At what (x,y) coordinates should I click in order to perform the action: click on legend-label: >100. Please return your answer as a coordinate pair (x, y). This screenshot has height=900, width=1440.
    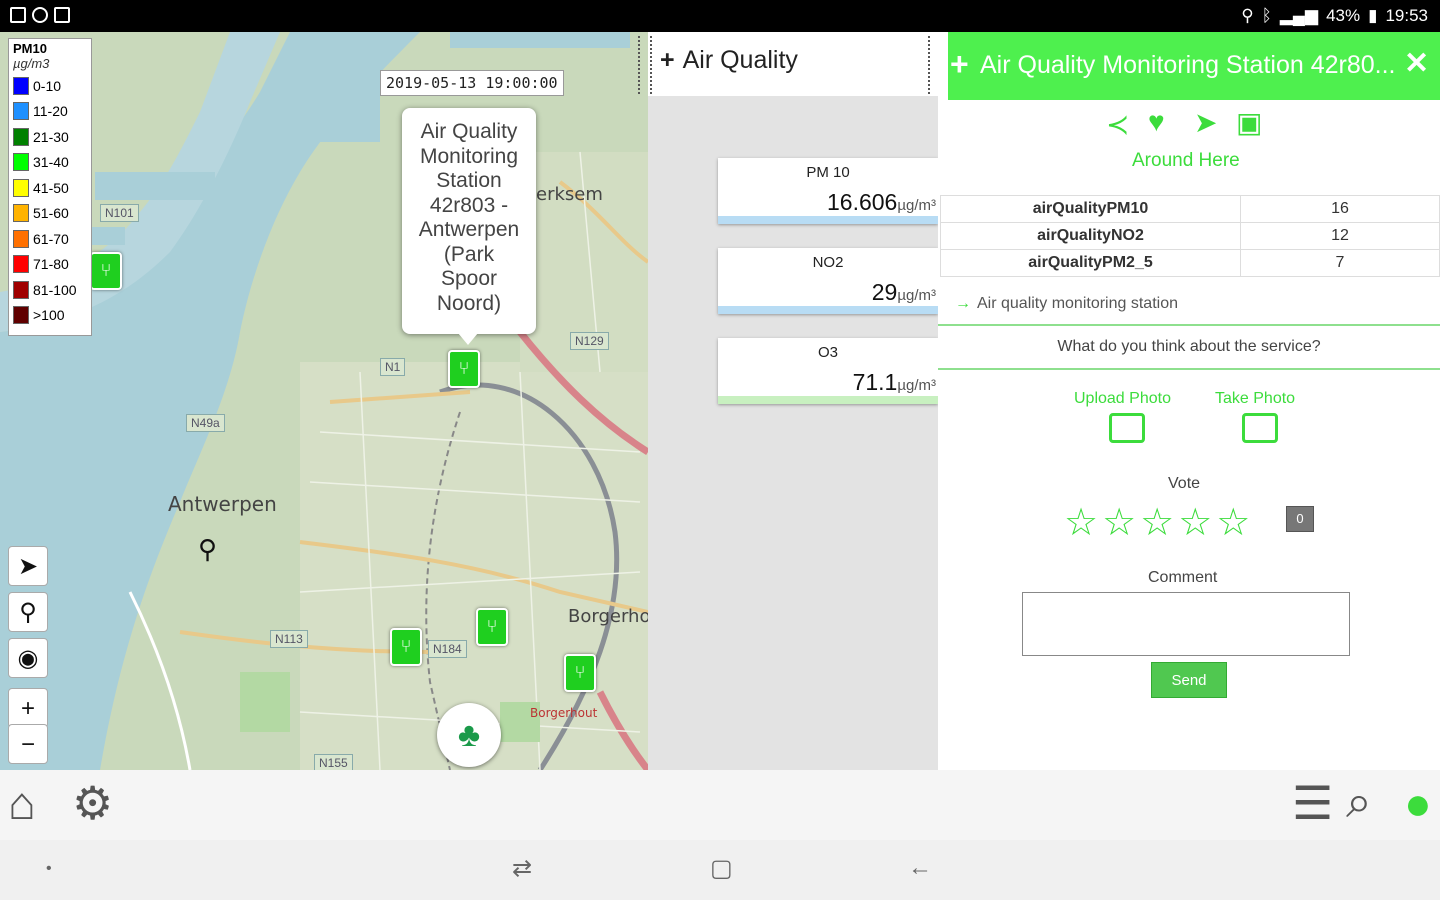
    Looking at the image, I should click on (49, 315).